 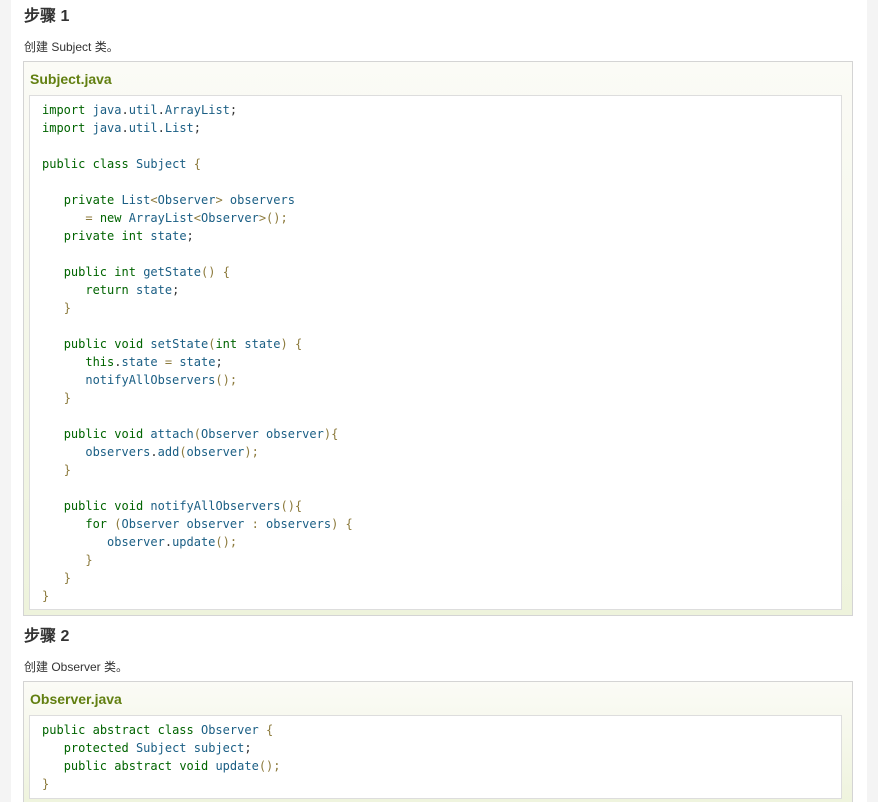 What do you see at coordinates (201, 434) in the screenshot?
I see `code-line: public void attach(Observer observer){` at bounding box center [201, 434].